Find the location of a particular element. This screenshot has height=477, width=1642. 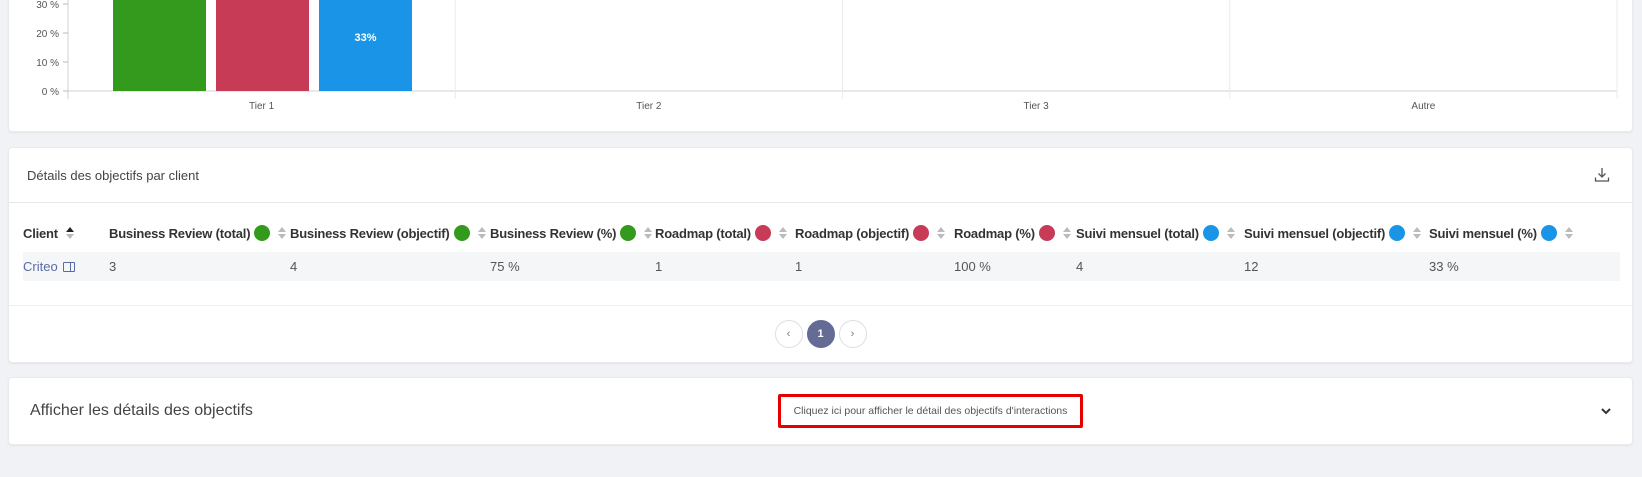

download-icon is located at coordinates (1602, 175).